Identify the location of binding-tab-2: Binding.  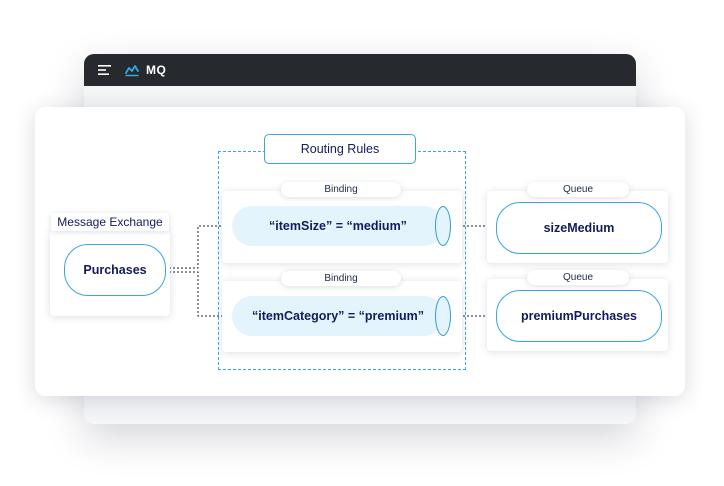
(341, 278).